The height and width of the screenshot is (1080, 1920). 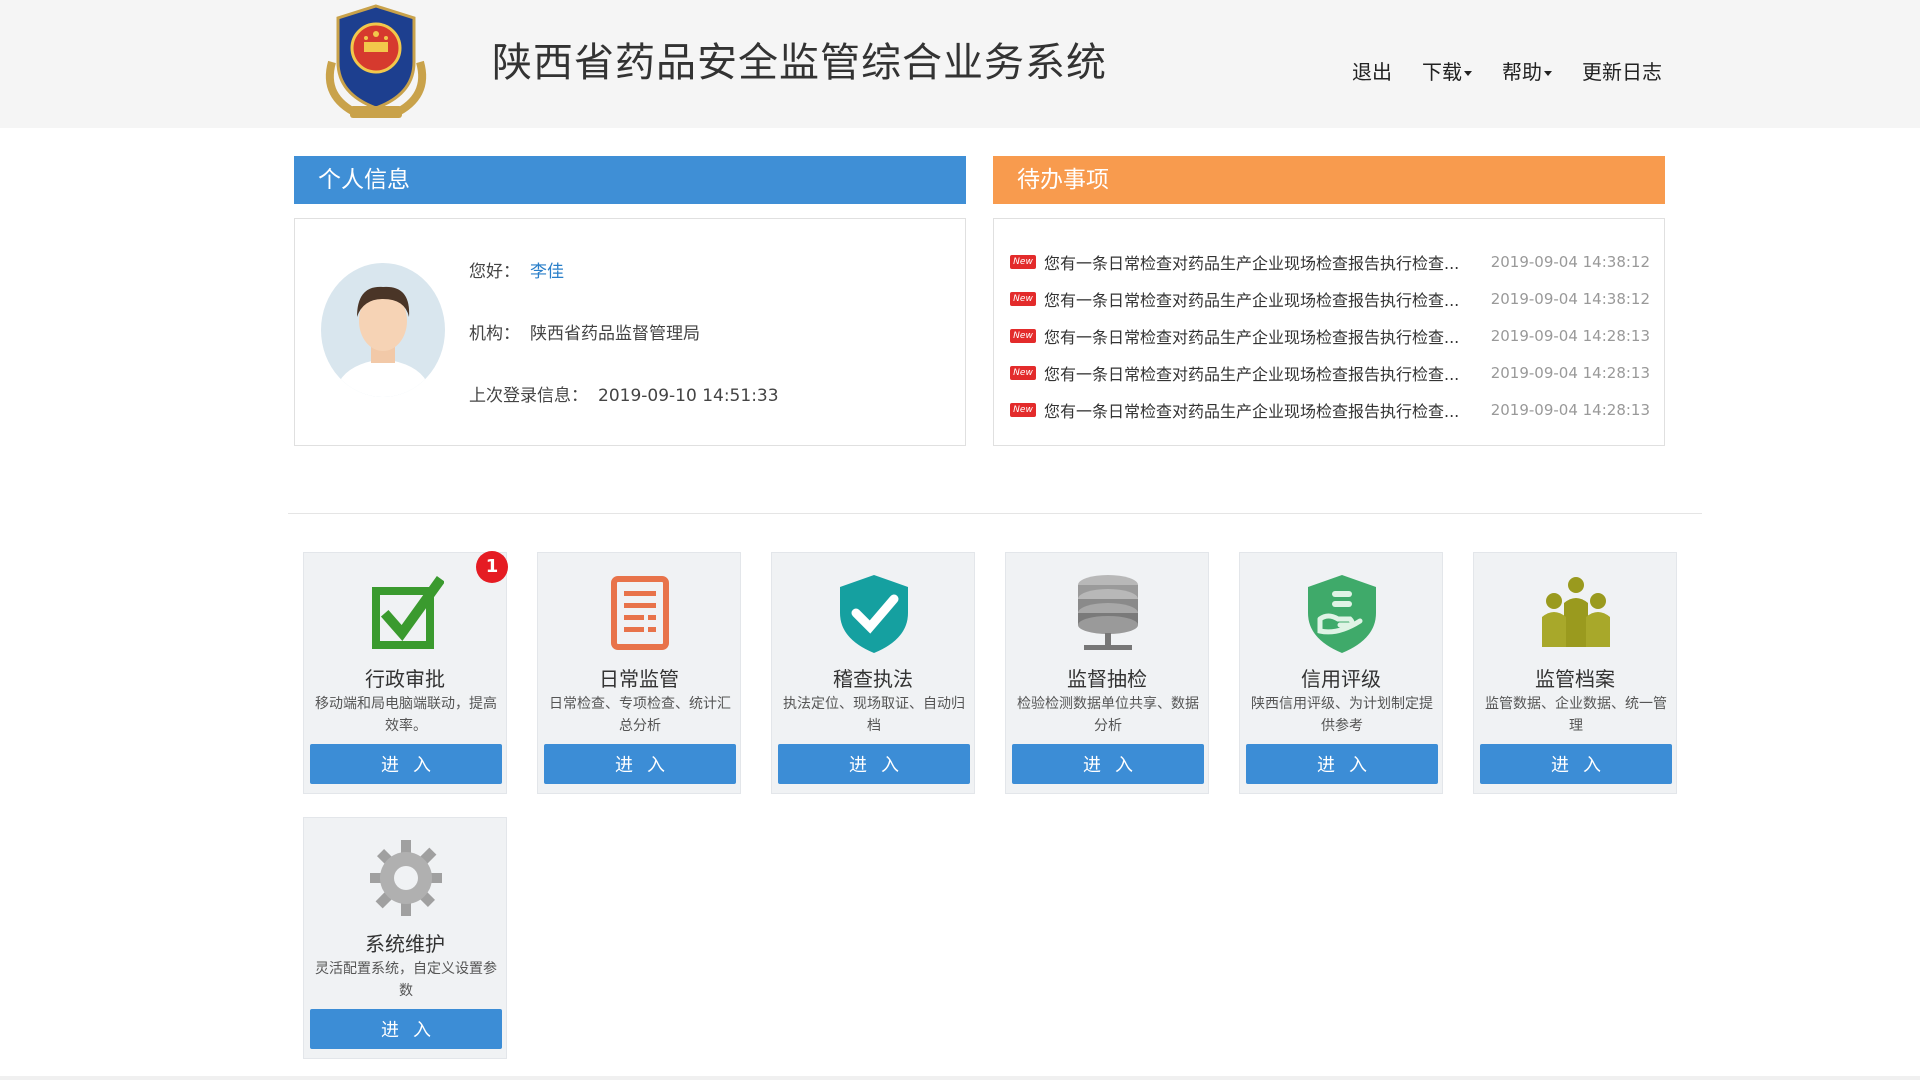 I want to click on module-desc: 陕西信用评级、为计划制定提供参考, so click(x=1342, y=715).